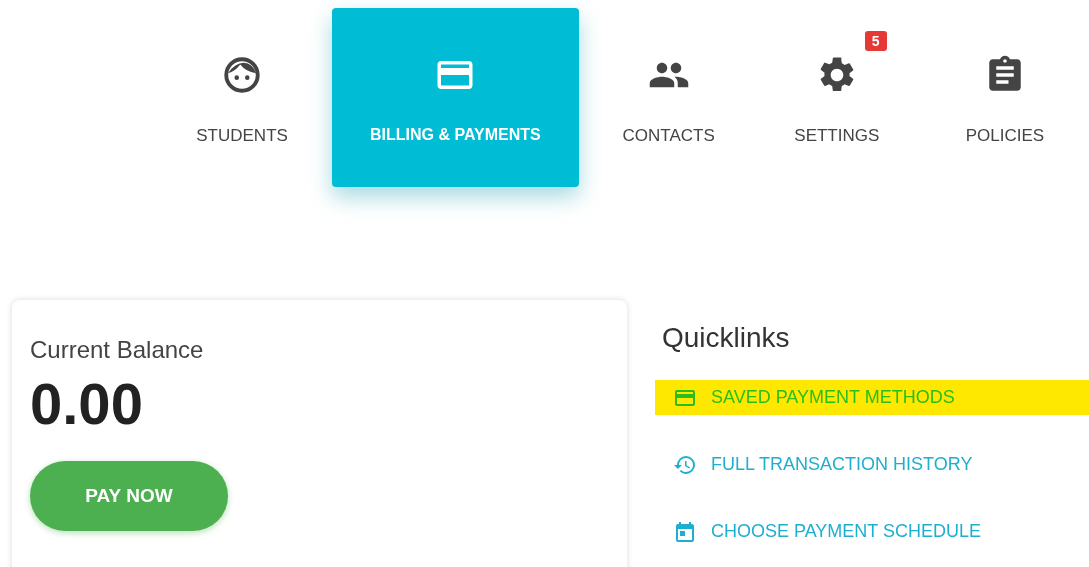  What do you see at coordinates (836, 97) in the screenshot?
I see `nav-tab: SETTINGS 5` at bounding box center [836, 97].